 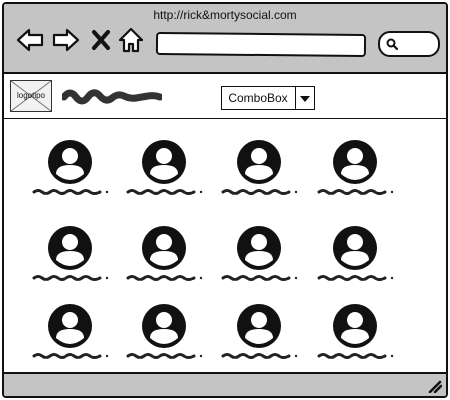 I want to click on logo: logotipo, so click(x=31, y=96).